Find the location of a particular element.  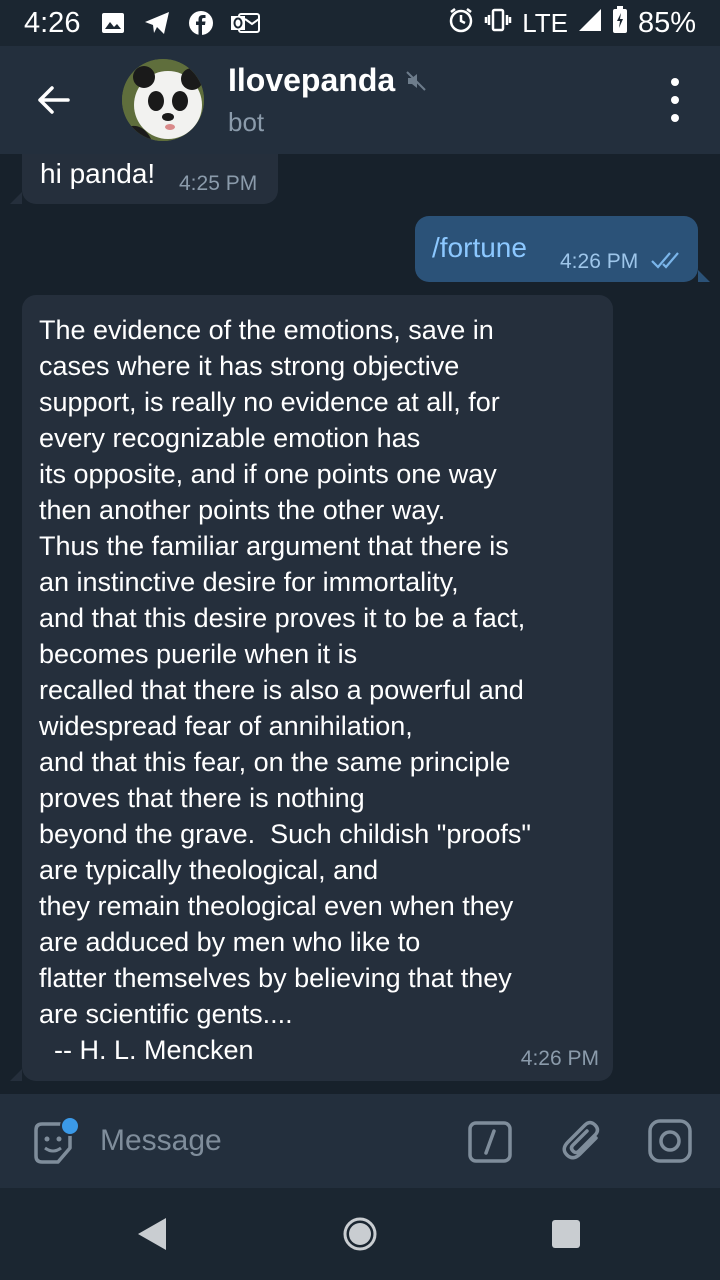

chat-title-block: Ilovepanda bot is located at coordinates (327, 100).